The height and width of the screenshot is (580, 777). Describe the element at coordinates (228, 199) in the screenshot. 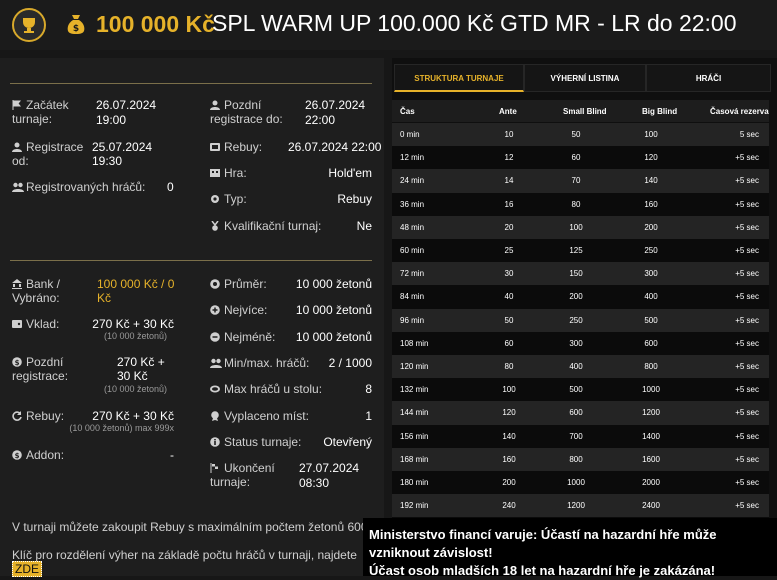

I see `type-label: Typ:` at that location.